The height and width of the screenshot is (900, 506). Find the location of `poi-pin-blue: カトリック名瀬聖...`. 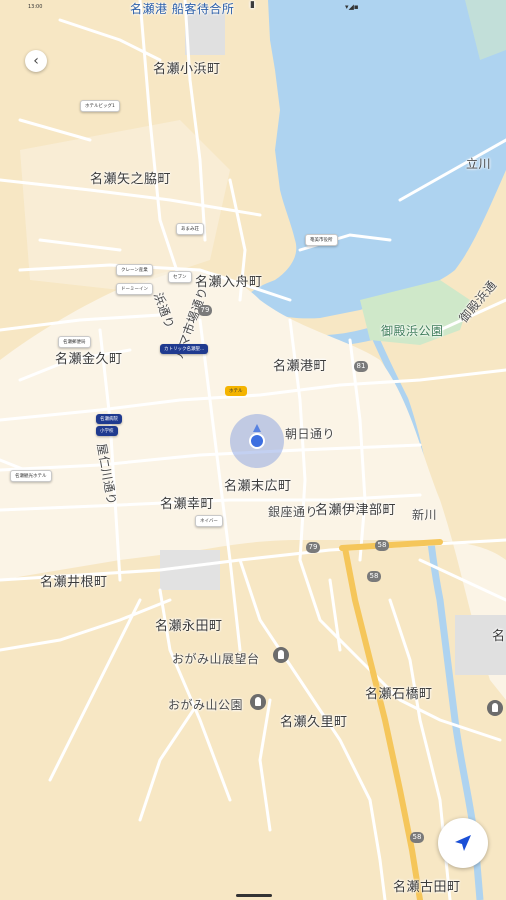

poi-pin-blue: カトリック名瀬聖... is located at coordinates (184, 349).